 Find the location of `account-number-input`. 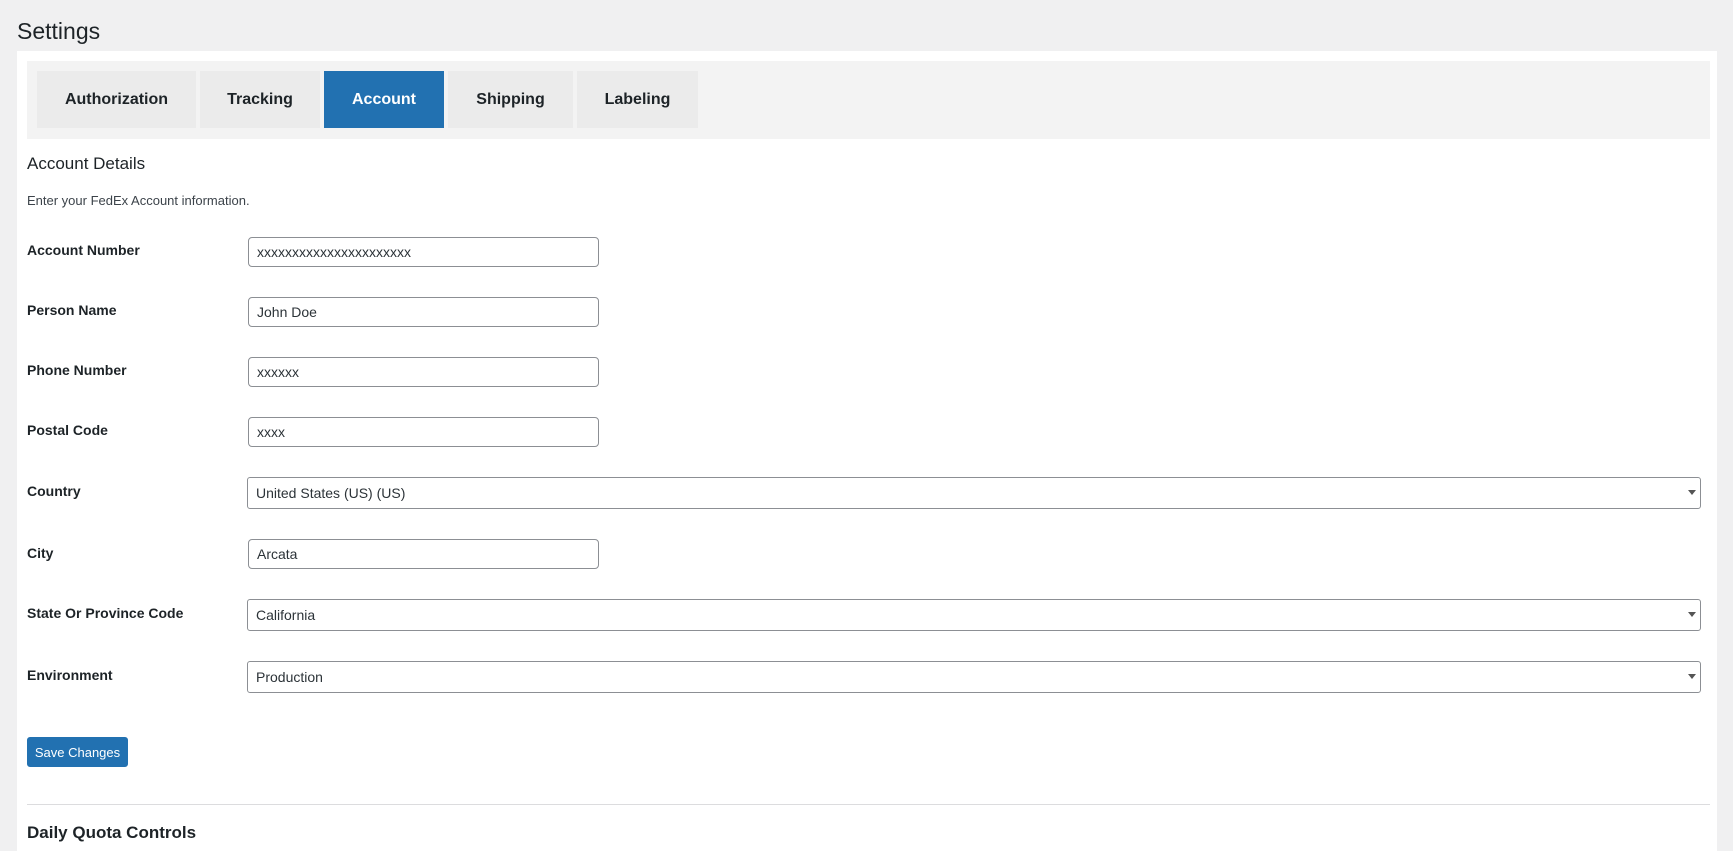

account-number-input is located at coordinates (423, 252).